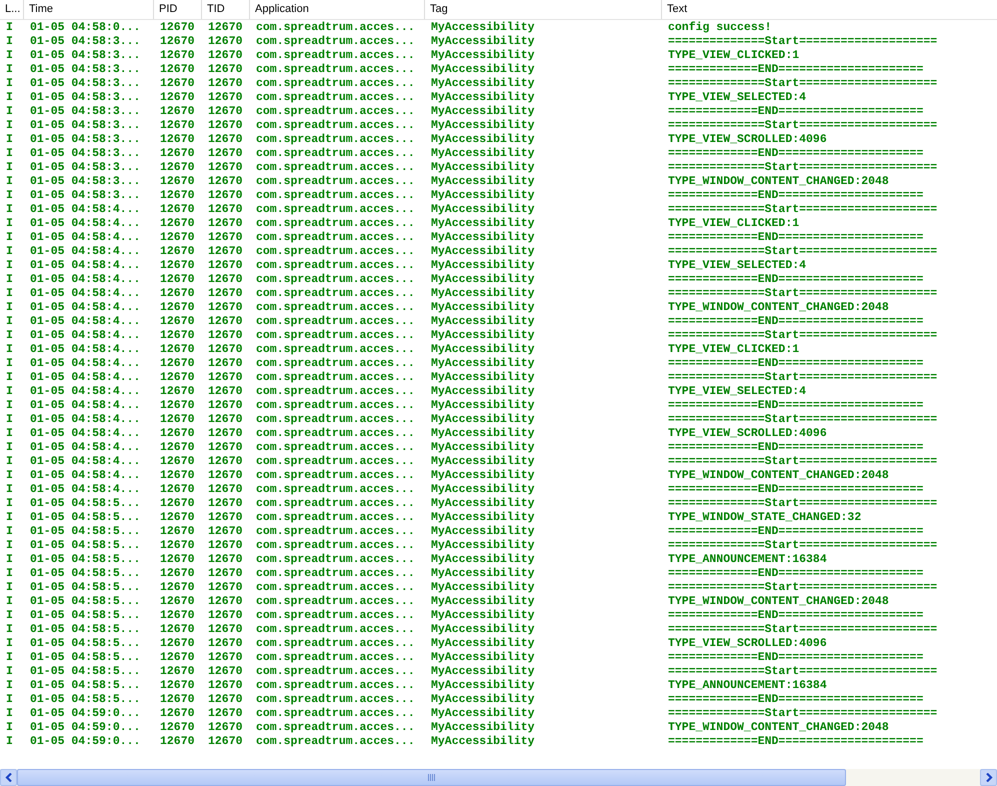 This screenshot has width=997, height=786. Describe the element at coordinates (431, 777) in the screenshot. I see `scrollbar-thumb` at that location.